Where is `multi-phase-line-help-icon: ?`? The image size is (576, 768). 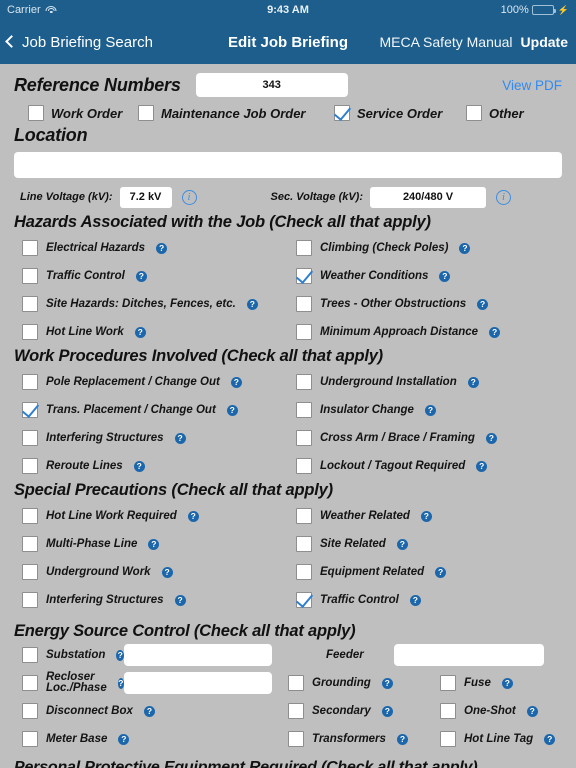
multi-phase-line-help-icon: ? is located at coordinates (154, 544).